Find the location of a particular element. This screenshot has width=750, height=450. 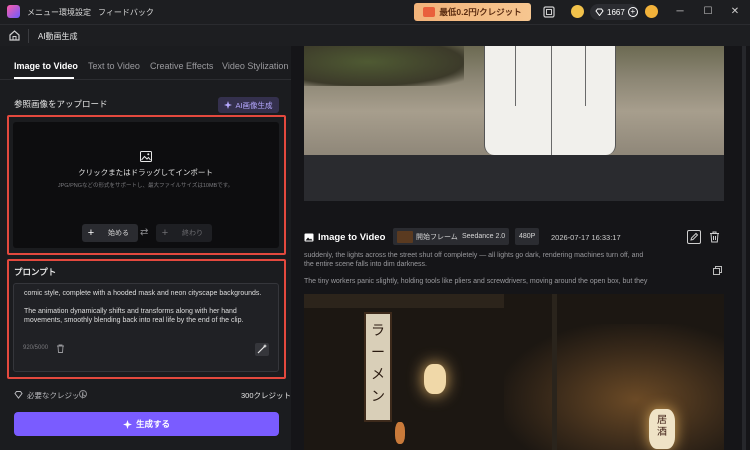

ramen-sign: ラ ー メ ン is located at coordinates (378, 367).